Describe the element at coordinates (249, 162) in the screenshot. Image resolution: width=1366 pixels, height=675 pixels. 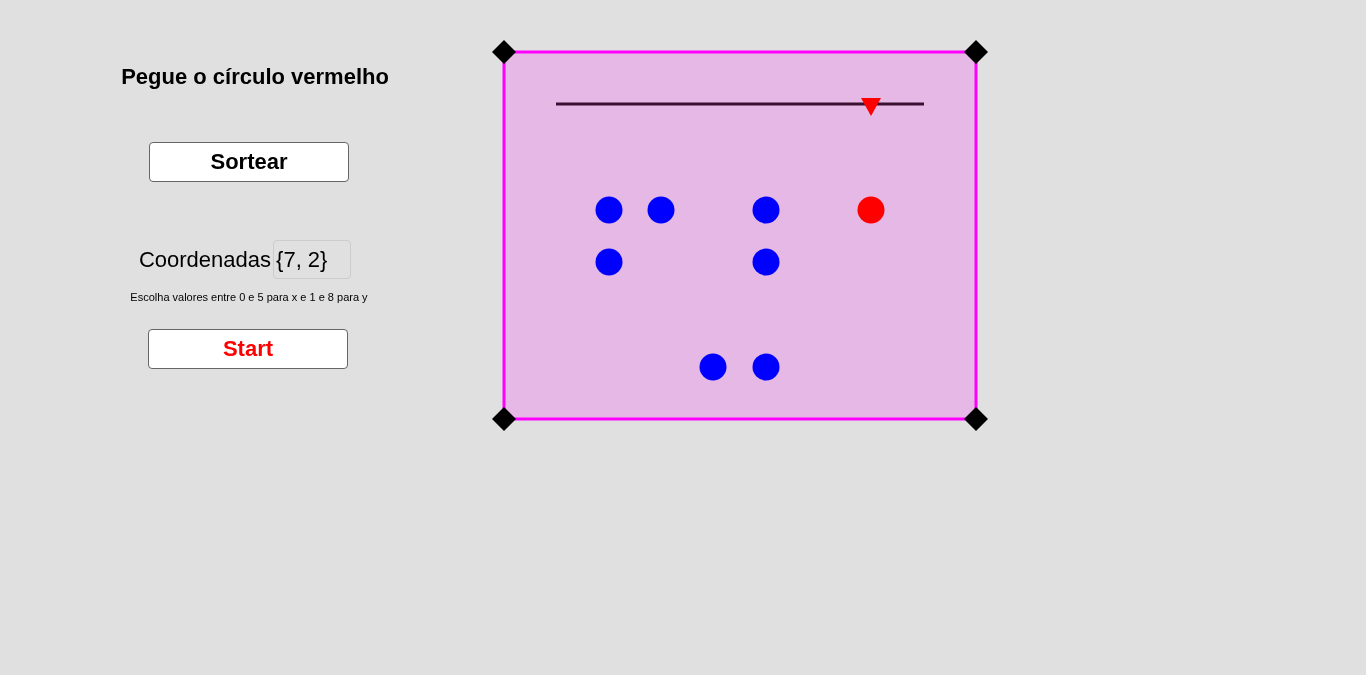
I see `draw-button: Sortear` at that location.